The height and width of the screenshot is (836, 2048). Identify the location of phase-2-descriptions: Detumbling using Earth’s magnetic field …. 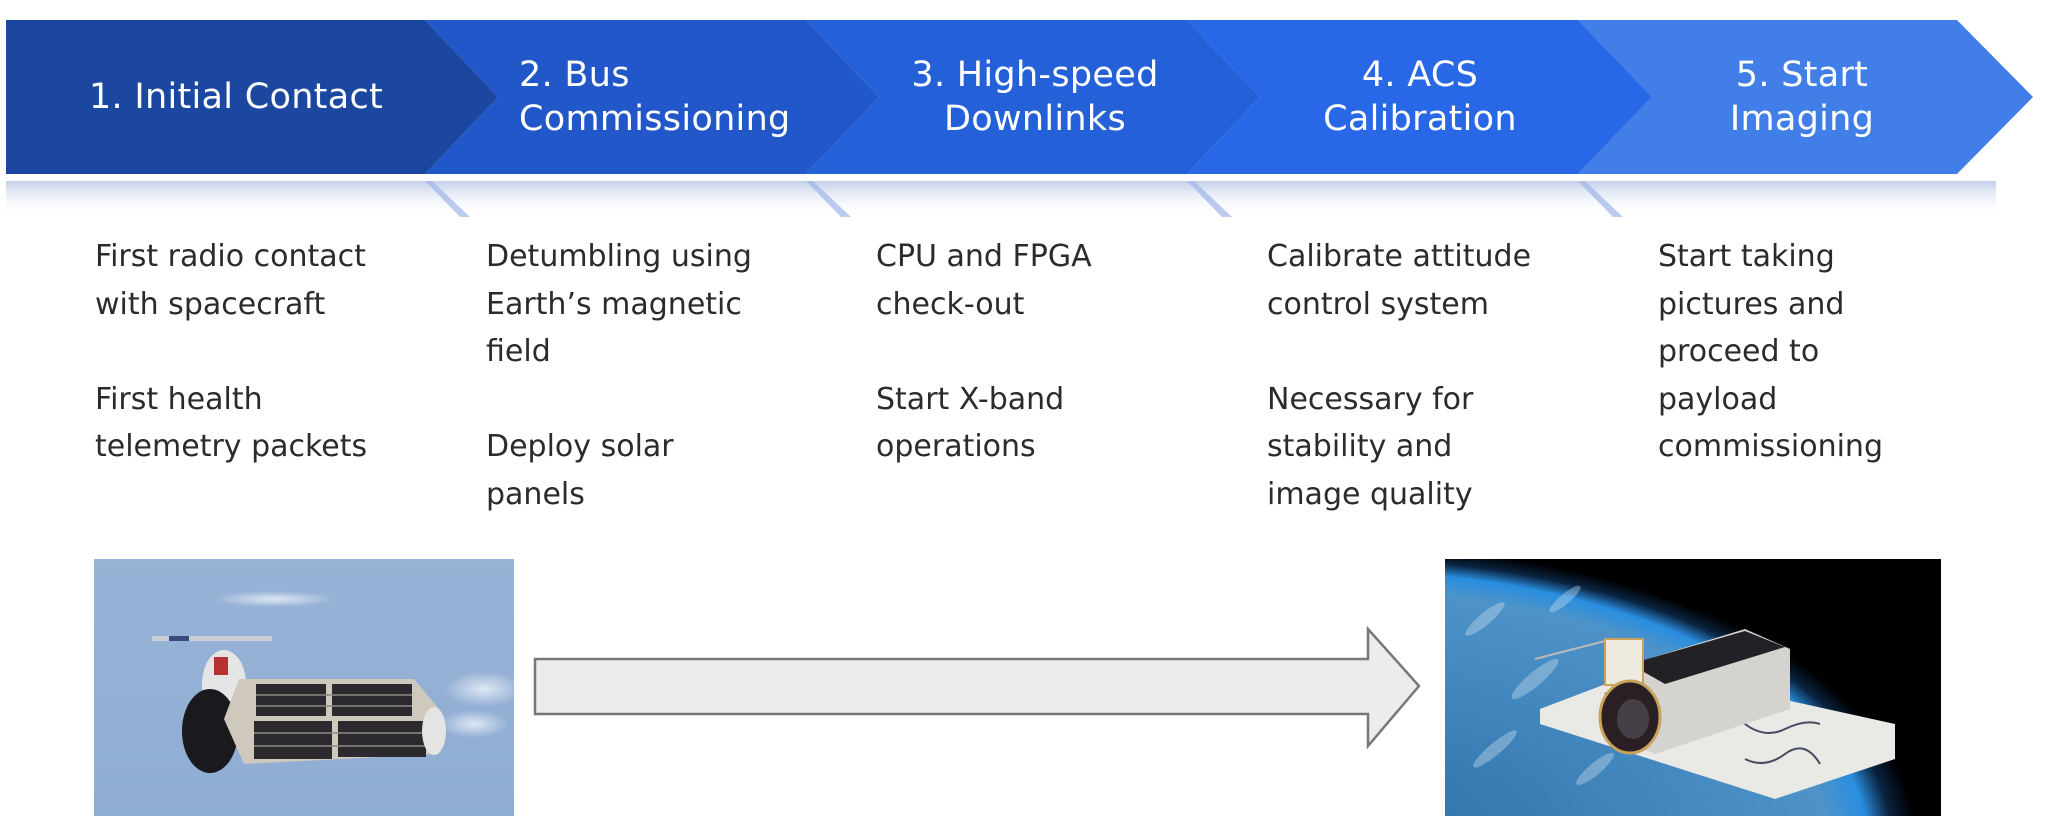
(656, 399).